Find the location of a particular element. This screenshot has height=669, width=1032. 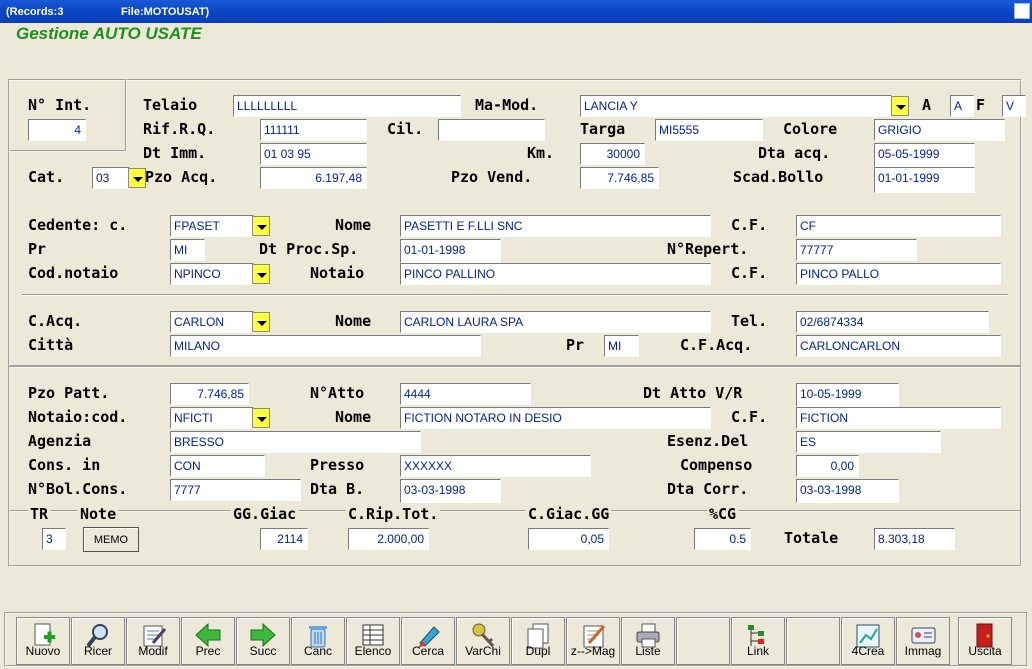

window-control-button is located at coordinates (1022, 11).